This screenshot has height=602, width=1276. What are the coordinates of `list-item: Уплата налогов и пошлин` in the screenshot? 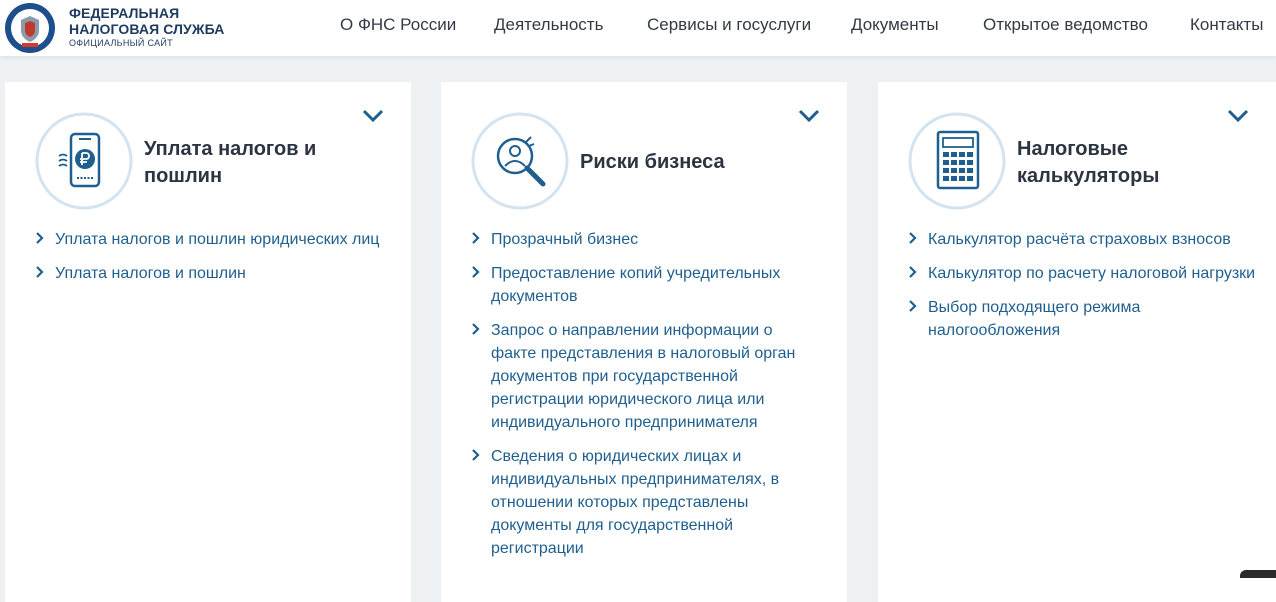 It's located at (210, 273).